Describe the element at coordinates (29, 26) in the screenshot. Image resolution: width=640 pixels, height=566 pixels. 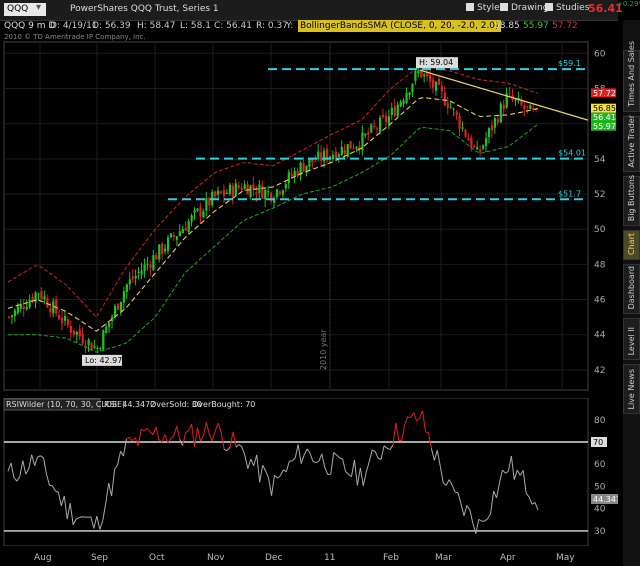
I see `quote-header: QQQ 9 m D` at that location.